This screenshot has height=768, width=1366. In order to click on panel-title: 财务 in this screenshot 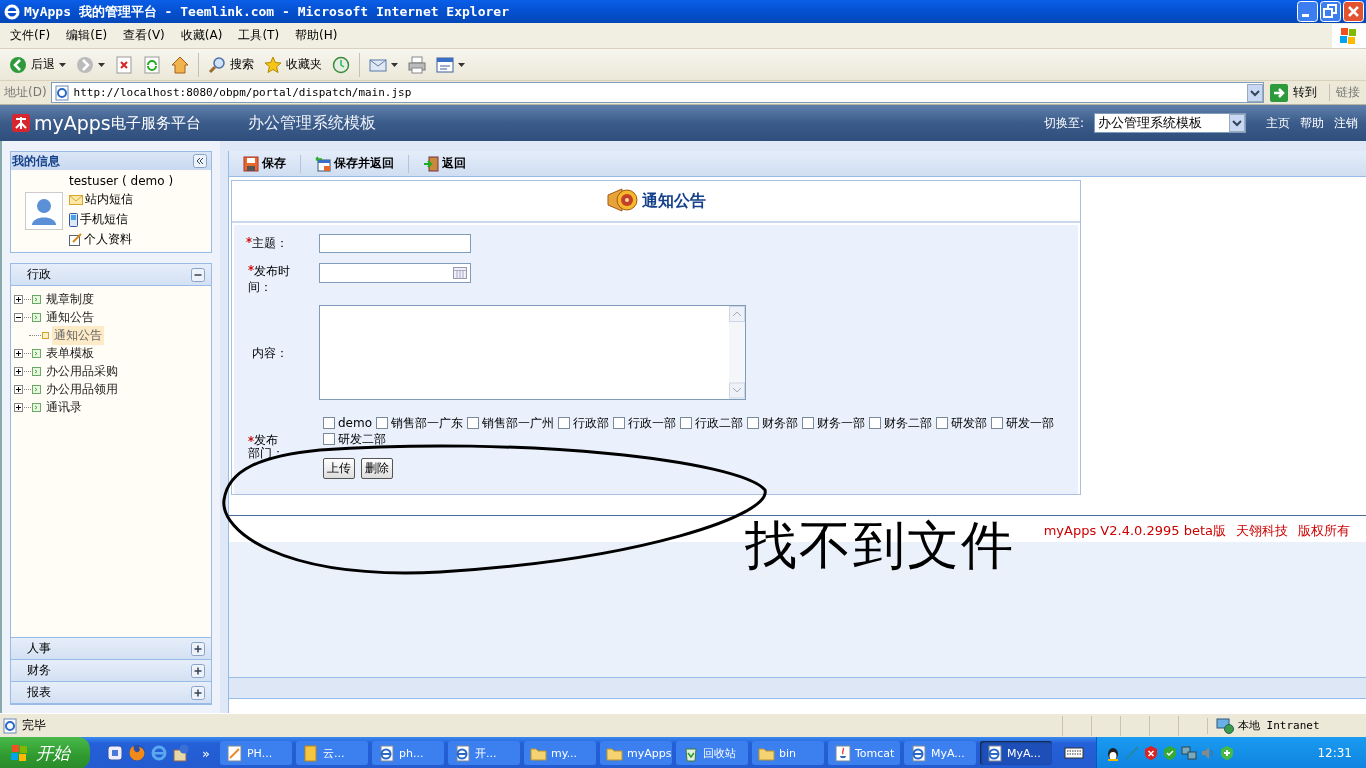, I will do `click(39, 670)`.